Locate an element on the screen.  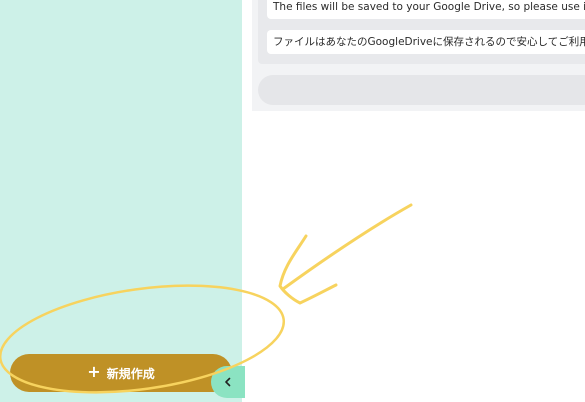
message-text-japanese: ファイルはあなたのGoogleDriveに保存されるので安心してご利用くだ is located at coordinates (426, 42).